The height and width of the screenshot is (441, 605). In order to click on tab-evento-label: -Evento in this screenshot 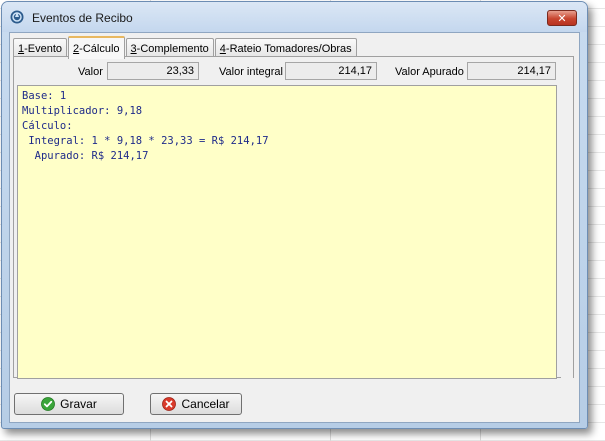, I will do `click(43, 48)`.